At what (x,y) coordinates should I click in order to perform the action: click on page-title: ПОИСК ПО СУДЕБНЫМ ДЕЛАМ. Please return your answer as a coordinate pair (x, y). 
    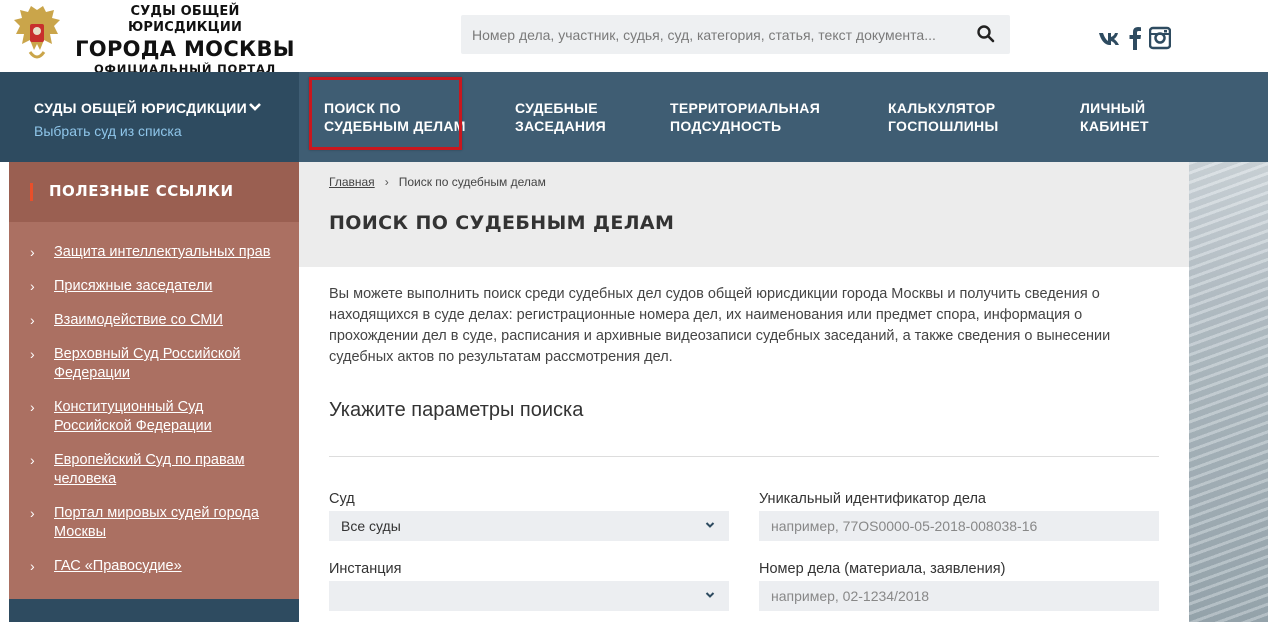
    Looking at the image, I should click on (502, 223).